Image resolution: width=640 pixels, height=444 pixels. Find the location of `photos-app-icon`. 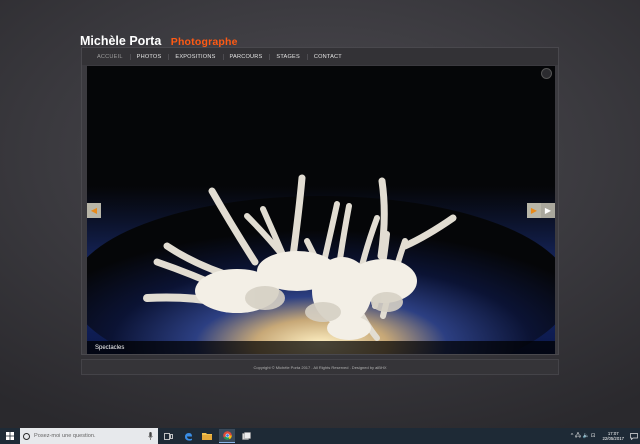

photos-app-icon is located at coordinates (246, 436).